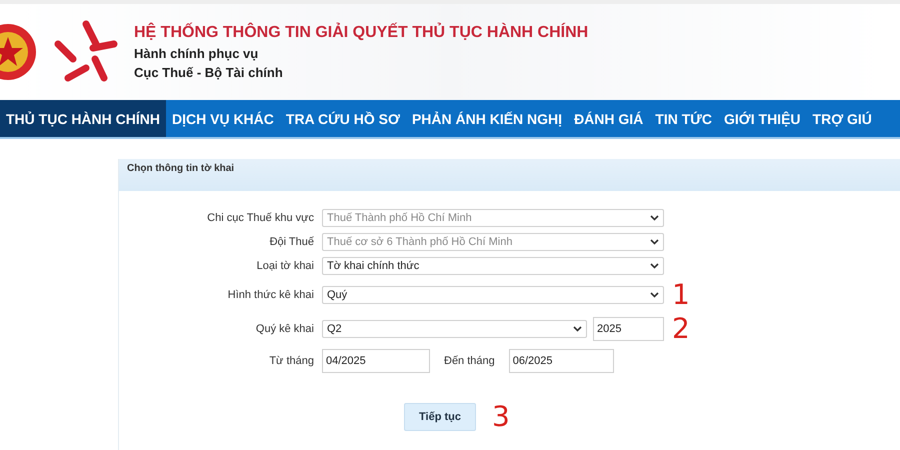 The width and height of the screenshot is (900, 450). What do you see at coordinates (376, 361) in the screenshot?
I see `date-field: 04/2025` at bounding box center [376, 361].